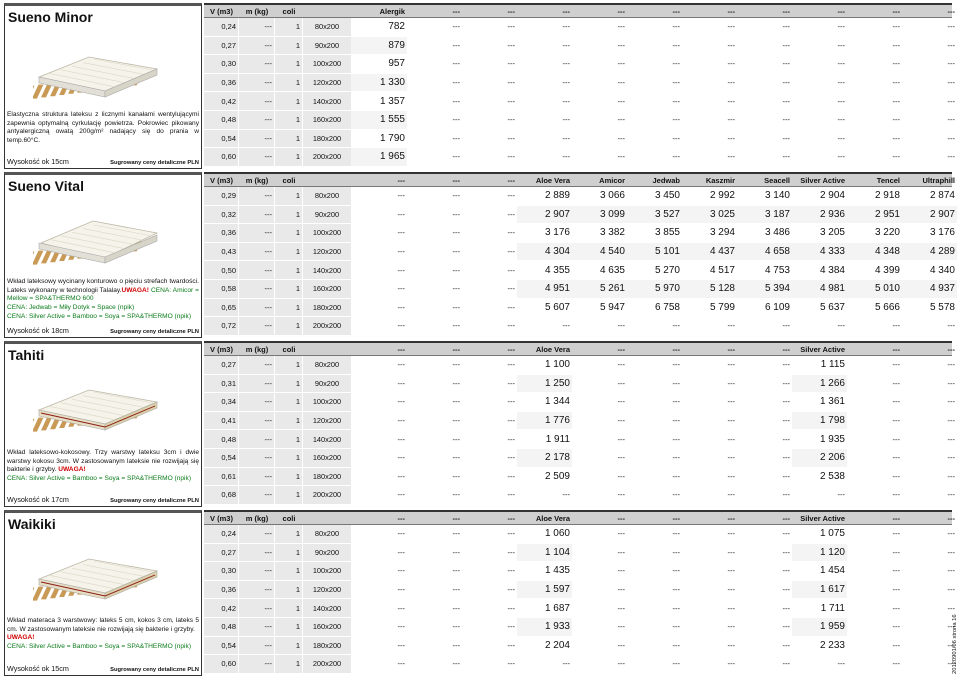  I want to click on price-cell: 2 509, so click(557, 476).